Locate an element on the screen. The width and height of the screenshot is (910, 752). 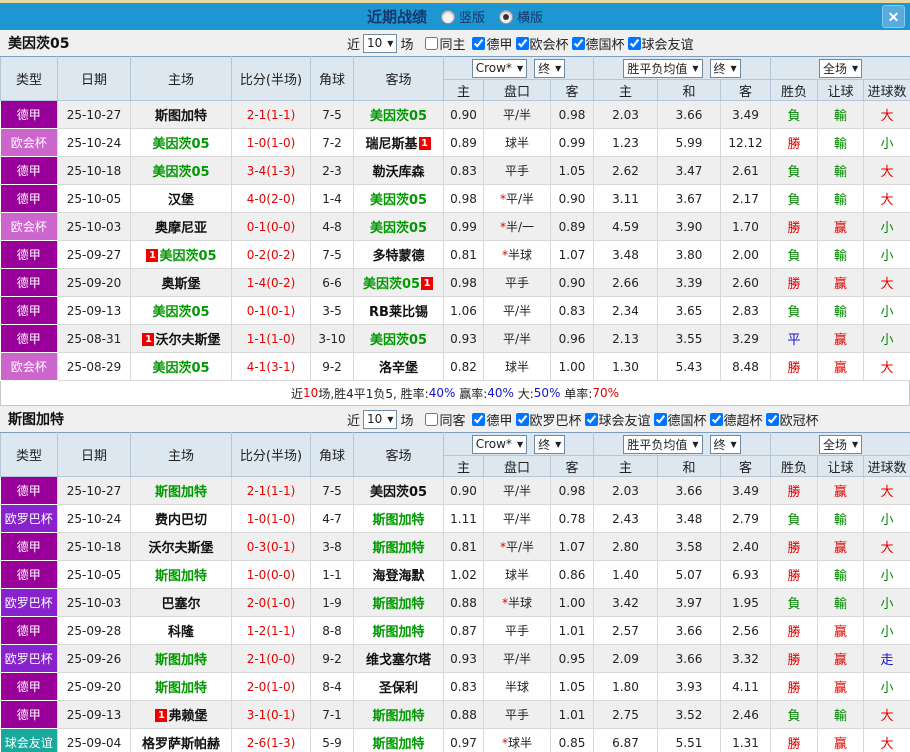
radio-vertical-label: 竖版 is located at coordinates (472, 16).